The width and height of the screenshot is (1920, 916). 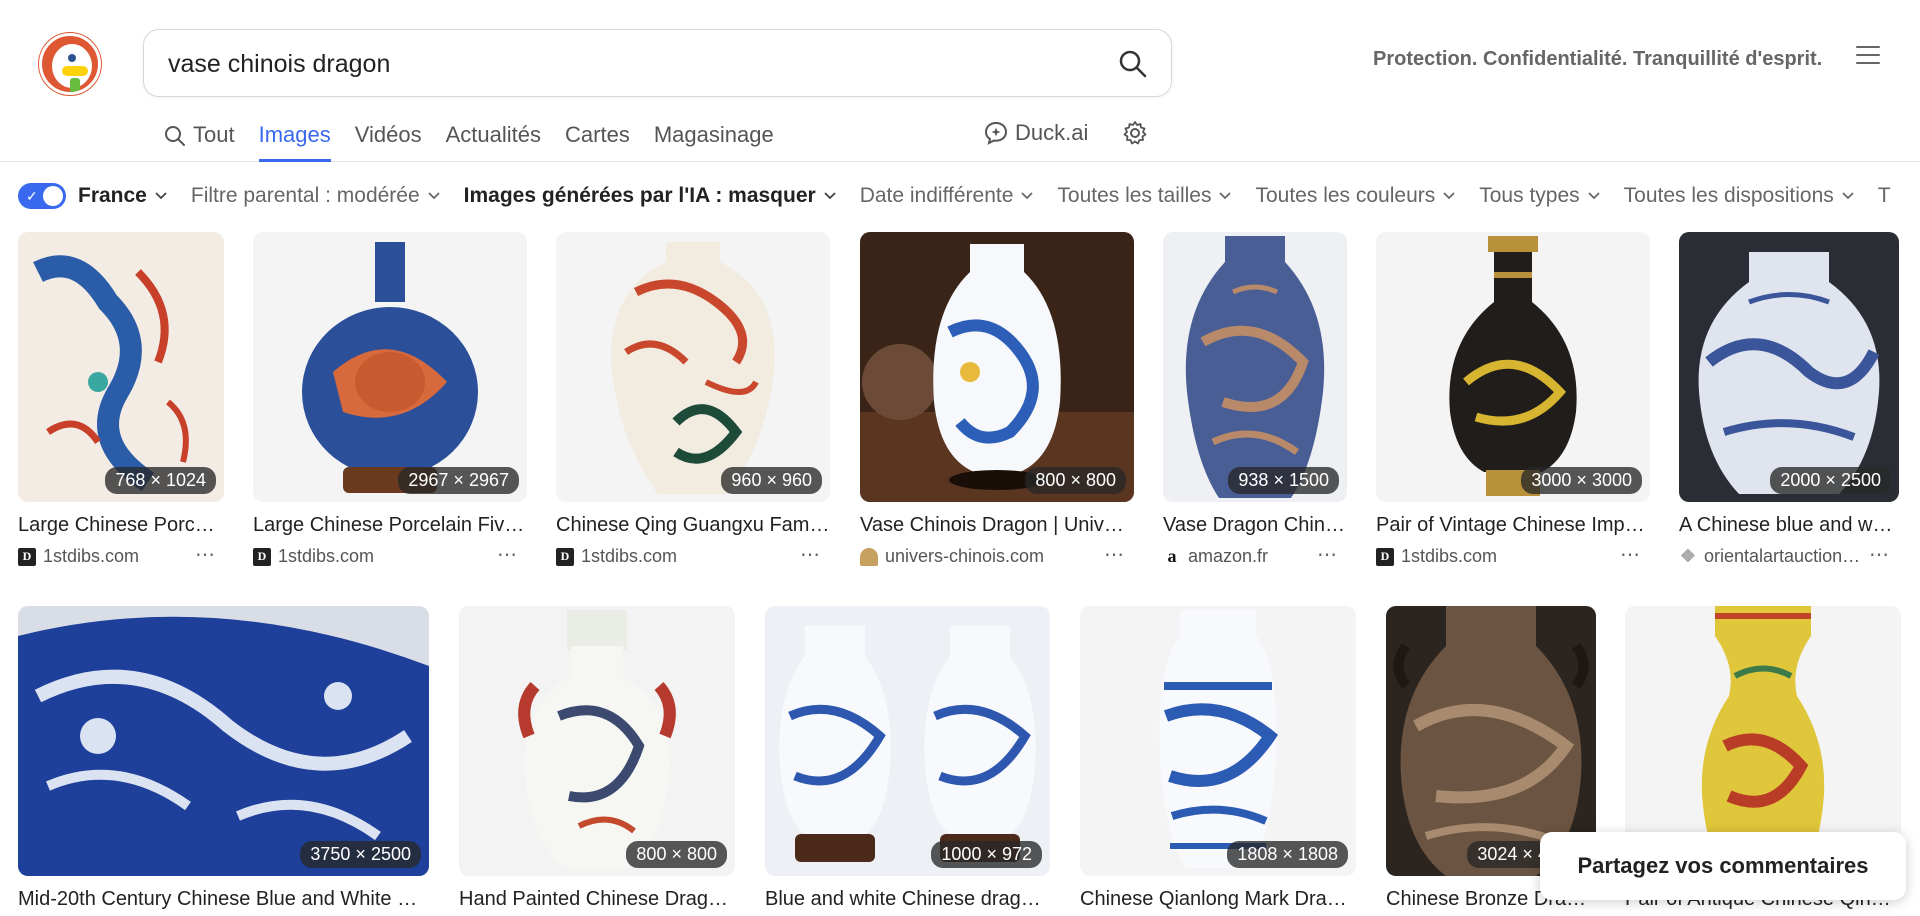 What do you see at coordinates (1255, 525) in the screenshot?
I see `result-title: Vase Dragon Chinois` at bounding box center [1255, 525].